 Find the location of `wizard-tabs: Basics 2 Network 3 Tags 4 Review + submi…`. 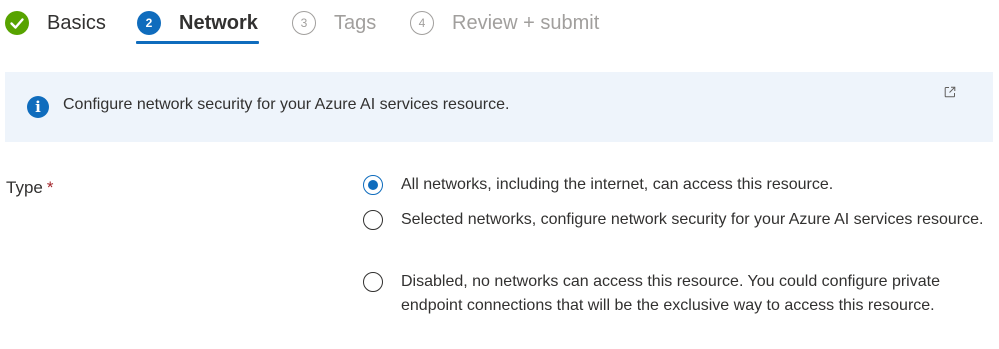

wizard-tabs: Basics 2 Network 3 Tags 4 Review + submi… is located at coordinates (499, 24).